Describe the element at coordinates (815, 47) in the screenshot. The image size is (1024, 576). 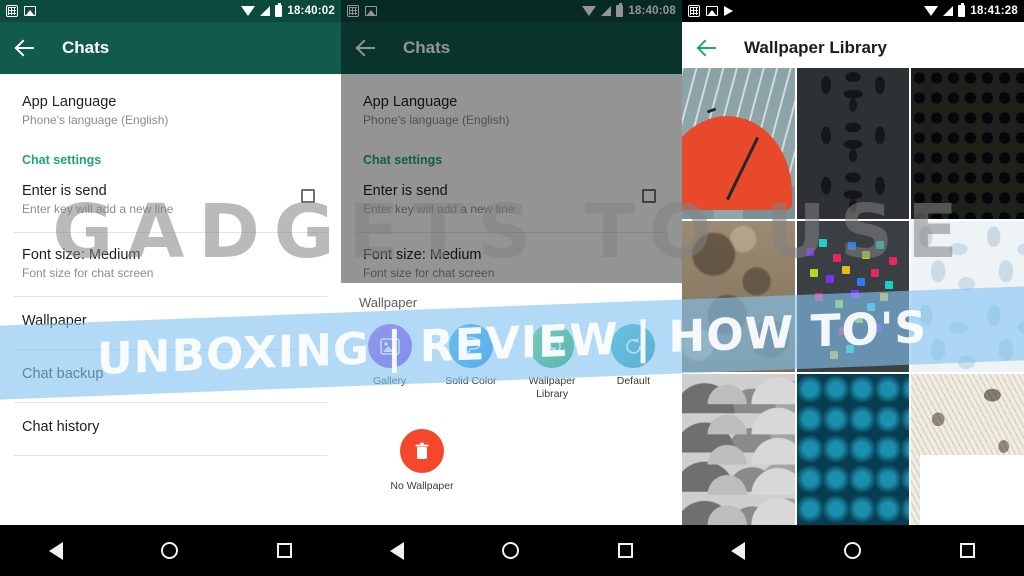
I see `page-title: Wallpaper Library` at that location.